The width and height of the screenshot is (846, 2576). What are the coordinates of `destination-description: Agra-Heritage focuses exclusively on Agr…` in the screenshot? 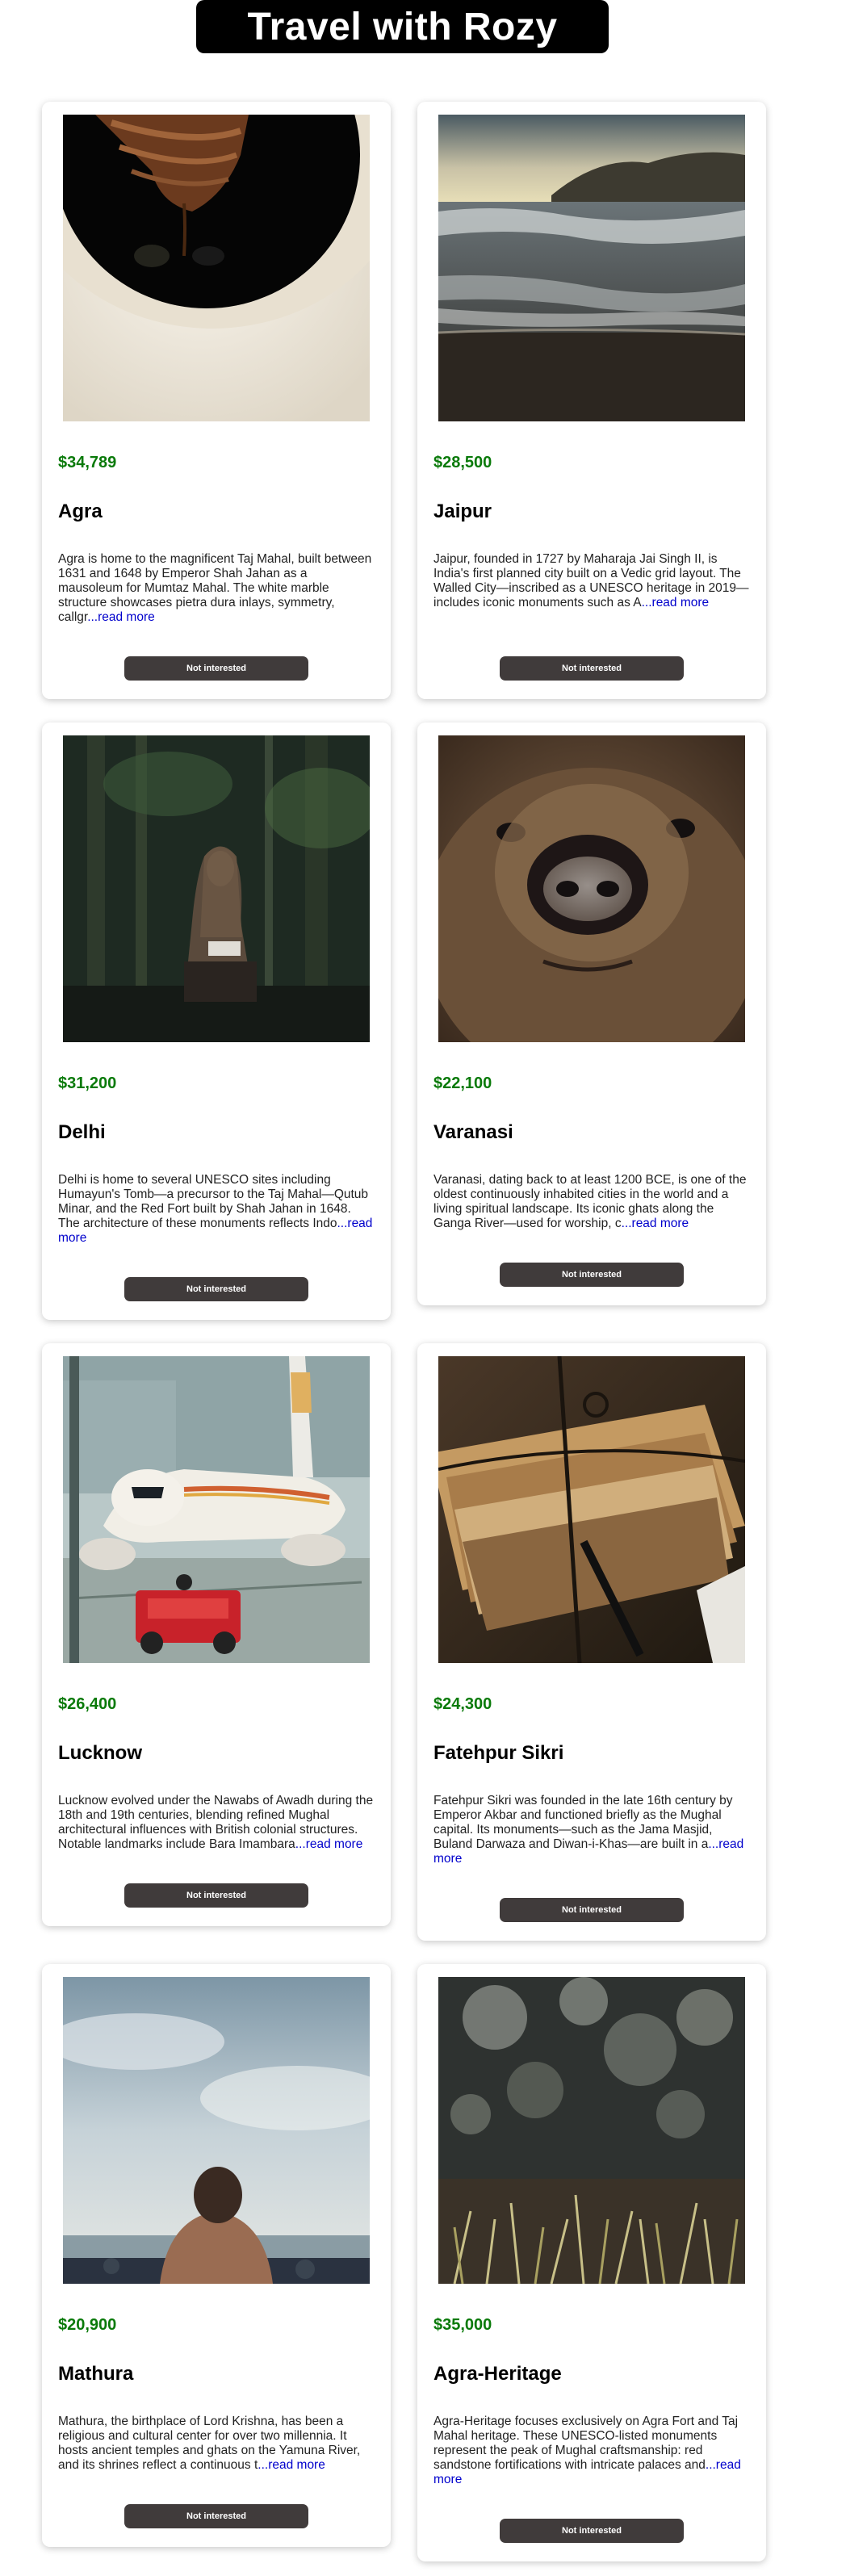 It's located at (592, 2451).